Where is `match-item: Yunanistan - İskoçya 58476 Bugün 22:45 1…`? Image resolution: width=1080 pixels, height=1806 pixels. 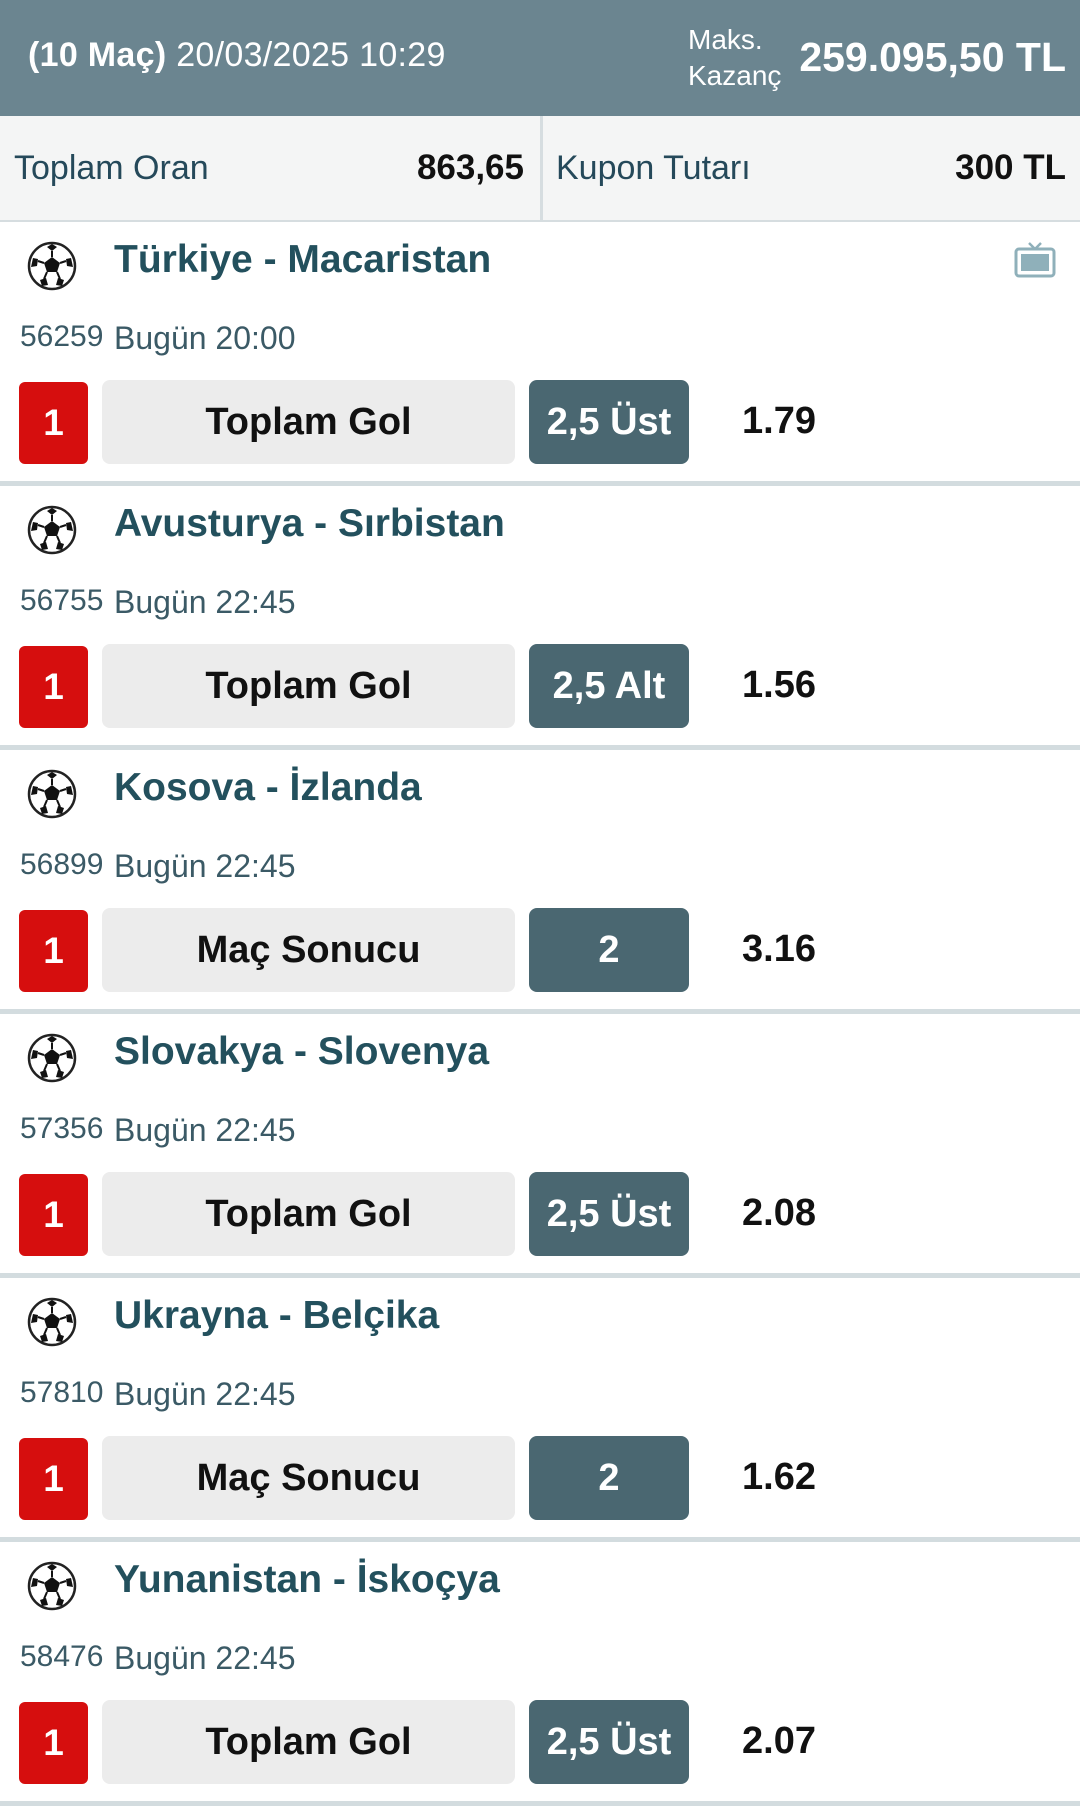
match-item: Yunanistan - İskoçya 58476 Bugün 22:45 1… is located at coordinates (540, 1674).